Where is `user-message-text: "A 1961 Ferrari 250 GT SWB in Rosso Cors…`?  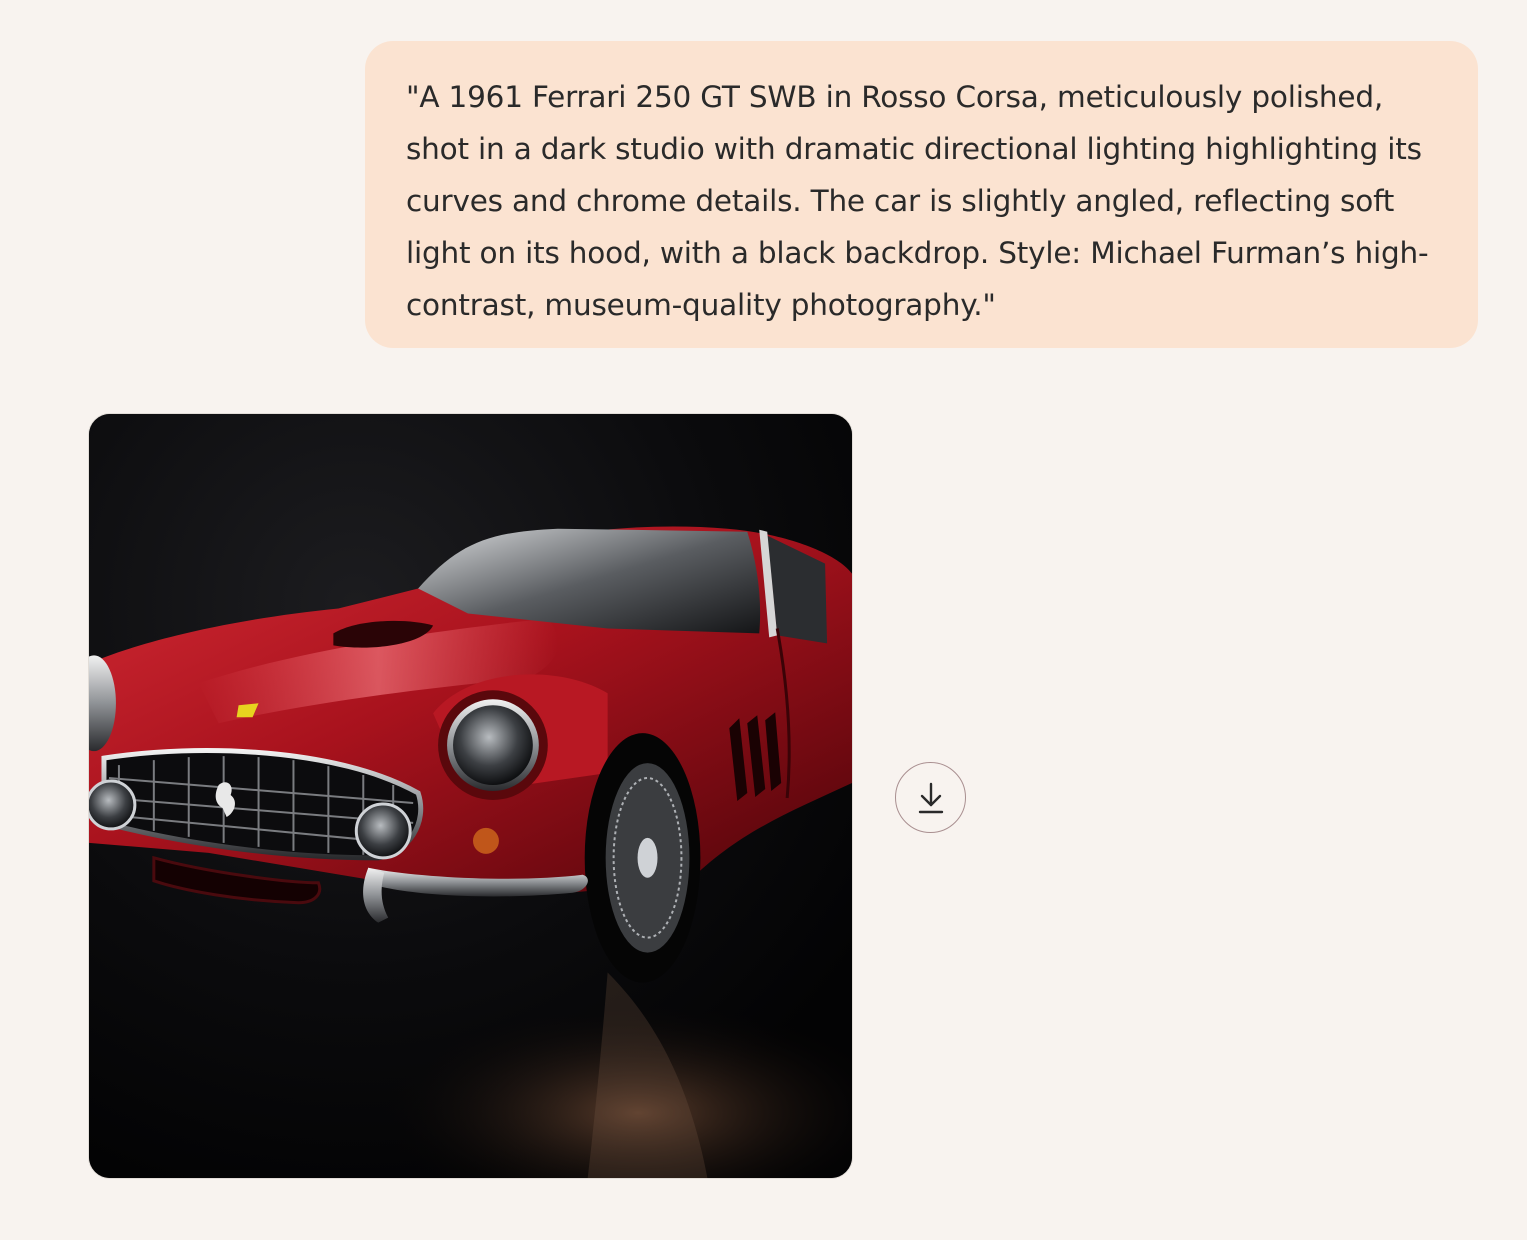
user-message-text: "A 1961 Ferrari 250 GT SWB in Rosso Cors… is located at coordinates (917, 201).